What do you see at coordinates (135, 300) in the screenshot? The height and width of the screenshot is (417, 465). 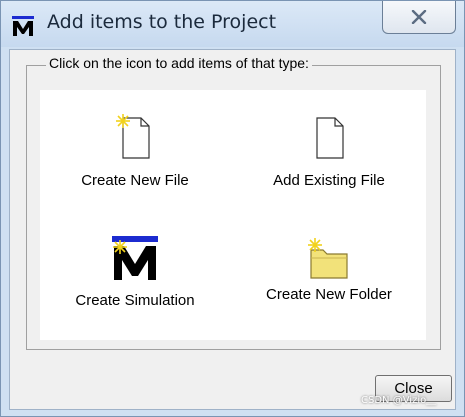 I see `create-simulation-label: Create Simulation` at bounding box center [135, 300].